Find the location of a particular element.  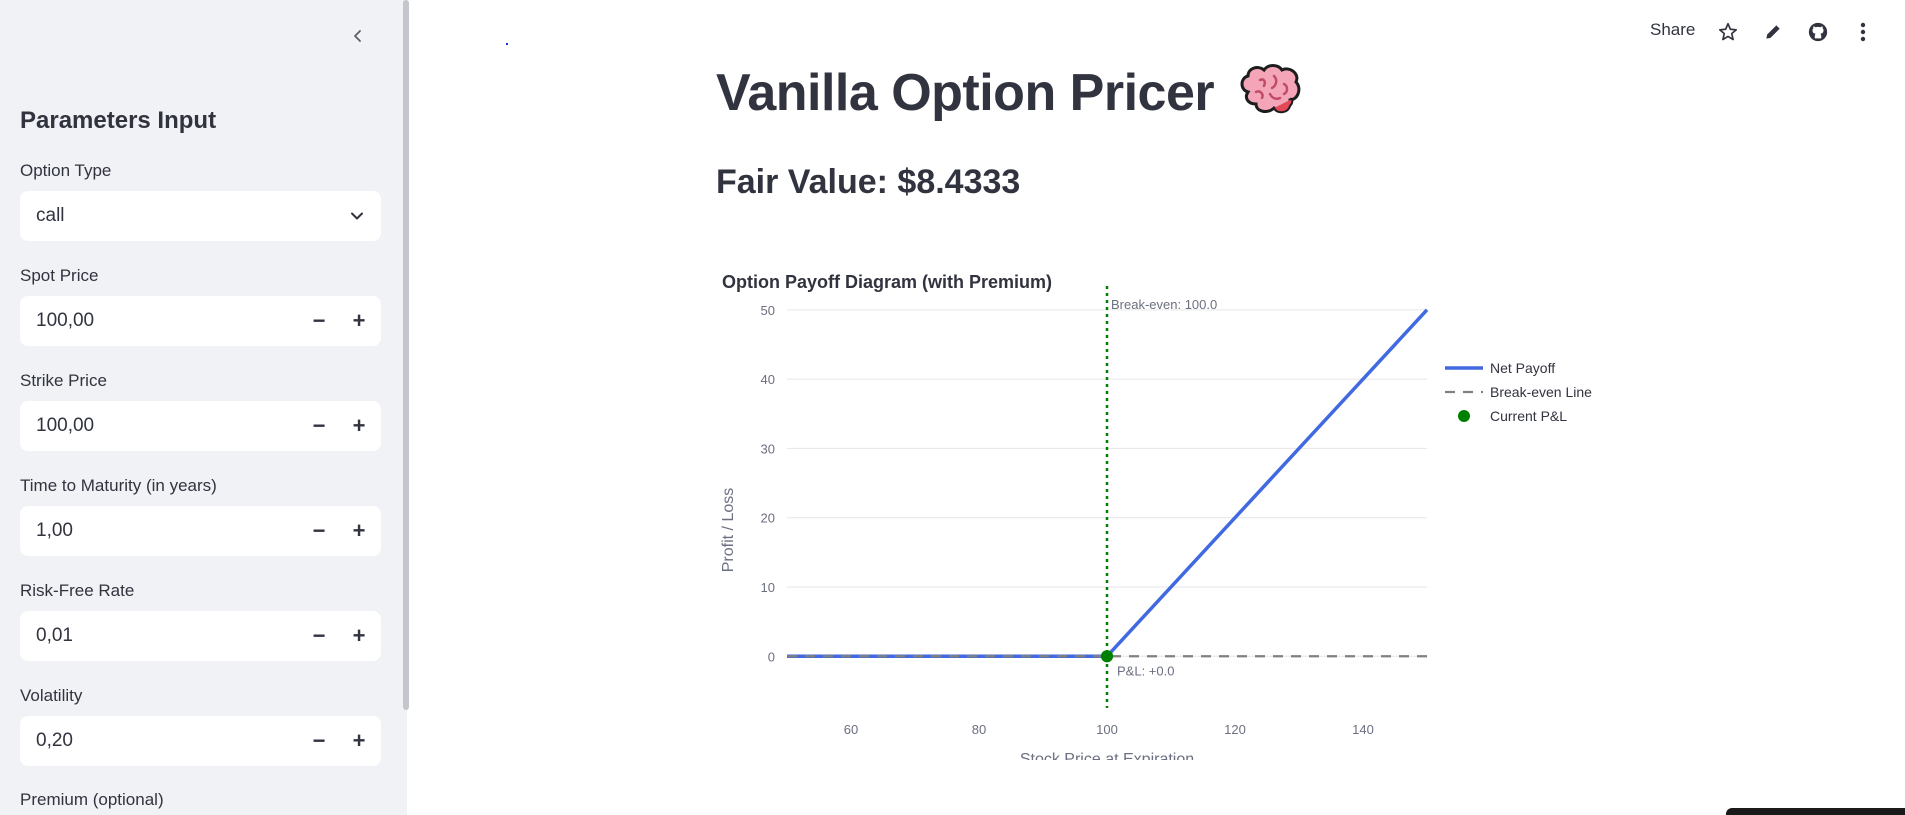

time-to-maturity-decrement-button: − is located at coordinates (319, 531).